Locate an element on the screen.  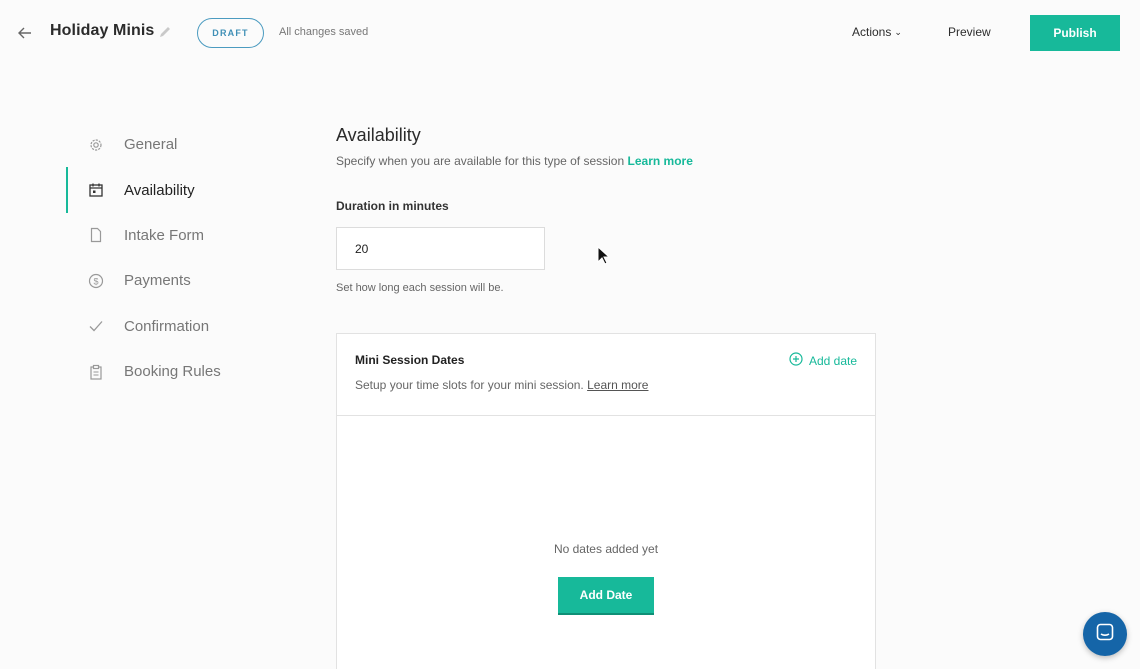
duration-input is located at coordinates (440, 248).